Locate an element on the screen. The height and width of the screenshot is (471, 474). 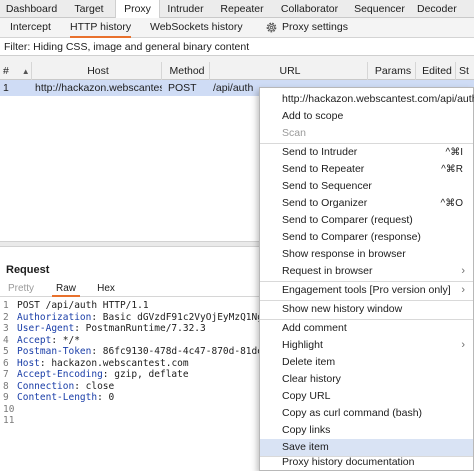
menu-item-request-in-browser: Request in browser › is located at coordinates (366, 271).